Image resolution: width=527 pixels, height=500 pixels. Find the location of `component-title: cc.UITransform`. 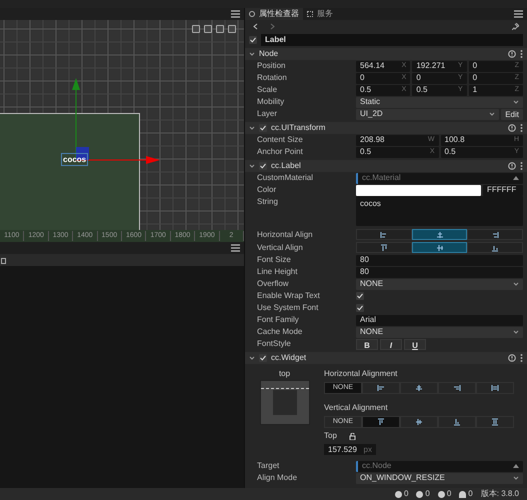

component-title: cc.UITransform is located at coordinates (298, 128).